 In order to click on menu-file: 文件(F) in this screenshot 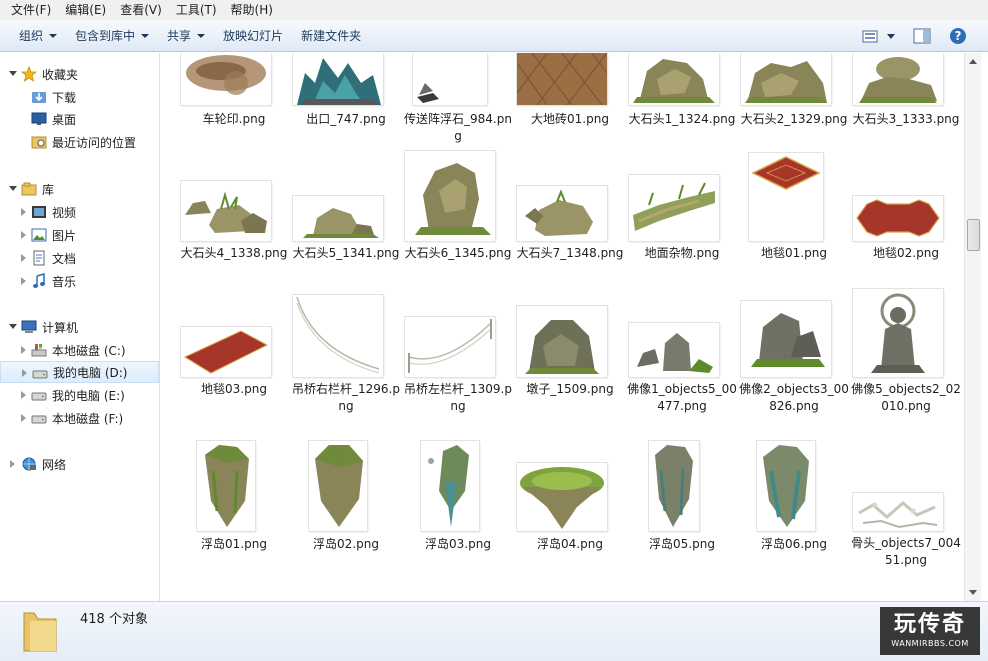, I will do `click(31, 10)`.